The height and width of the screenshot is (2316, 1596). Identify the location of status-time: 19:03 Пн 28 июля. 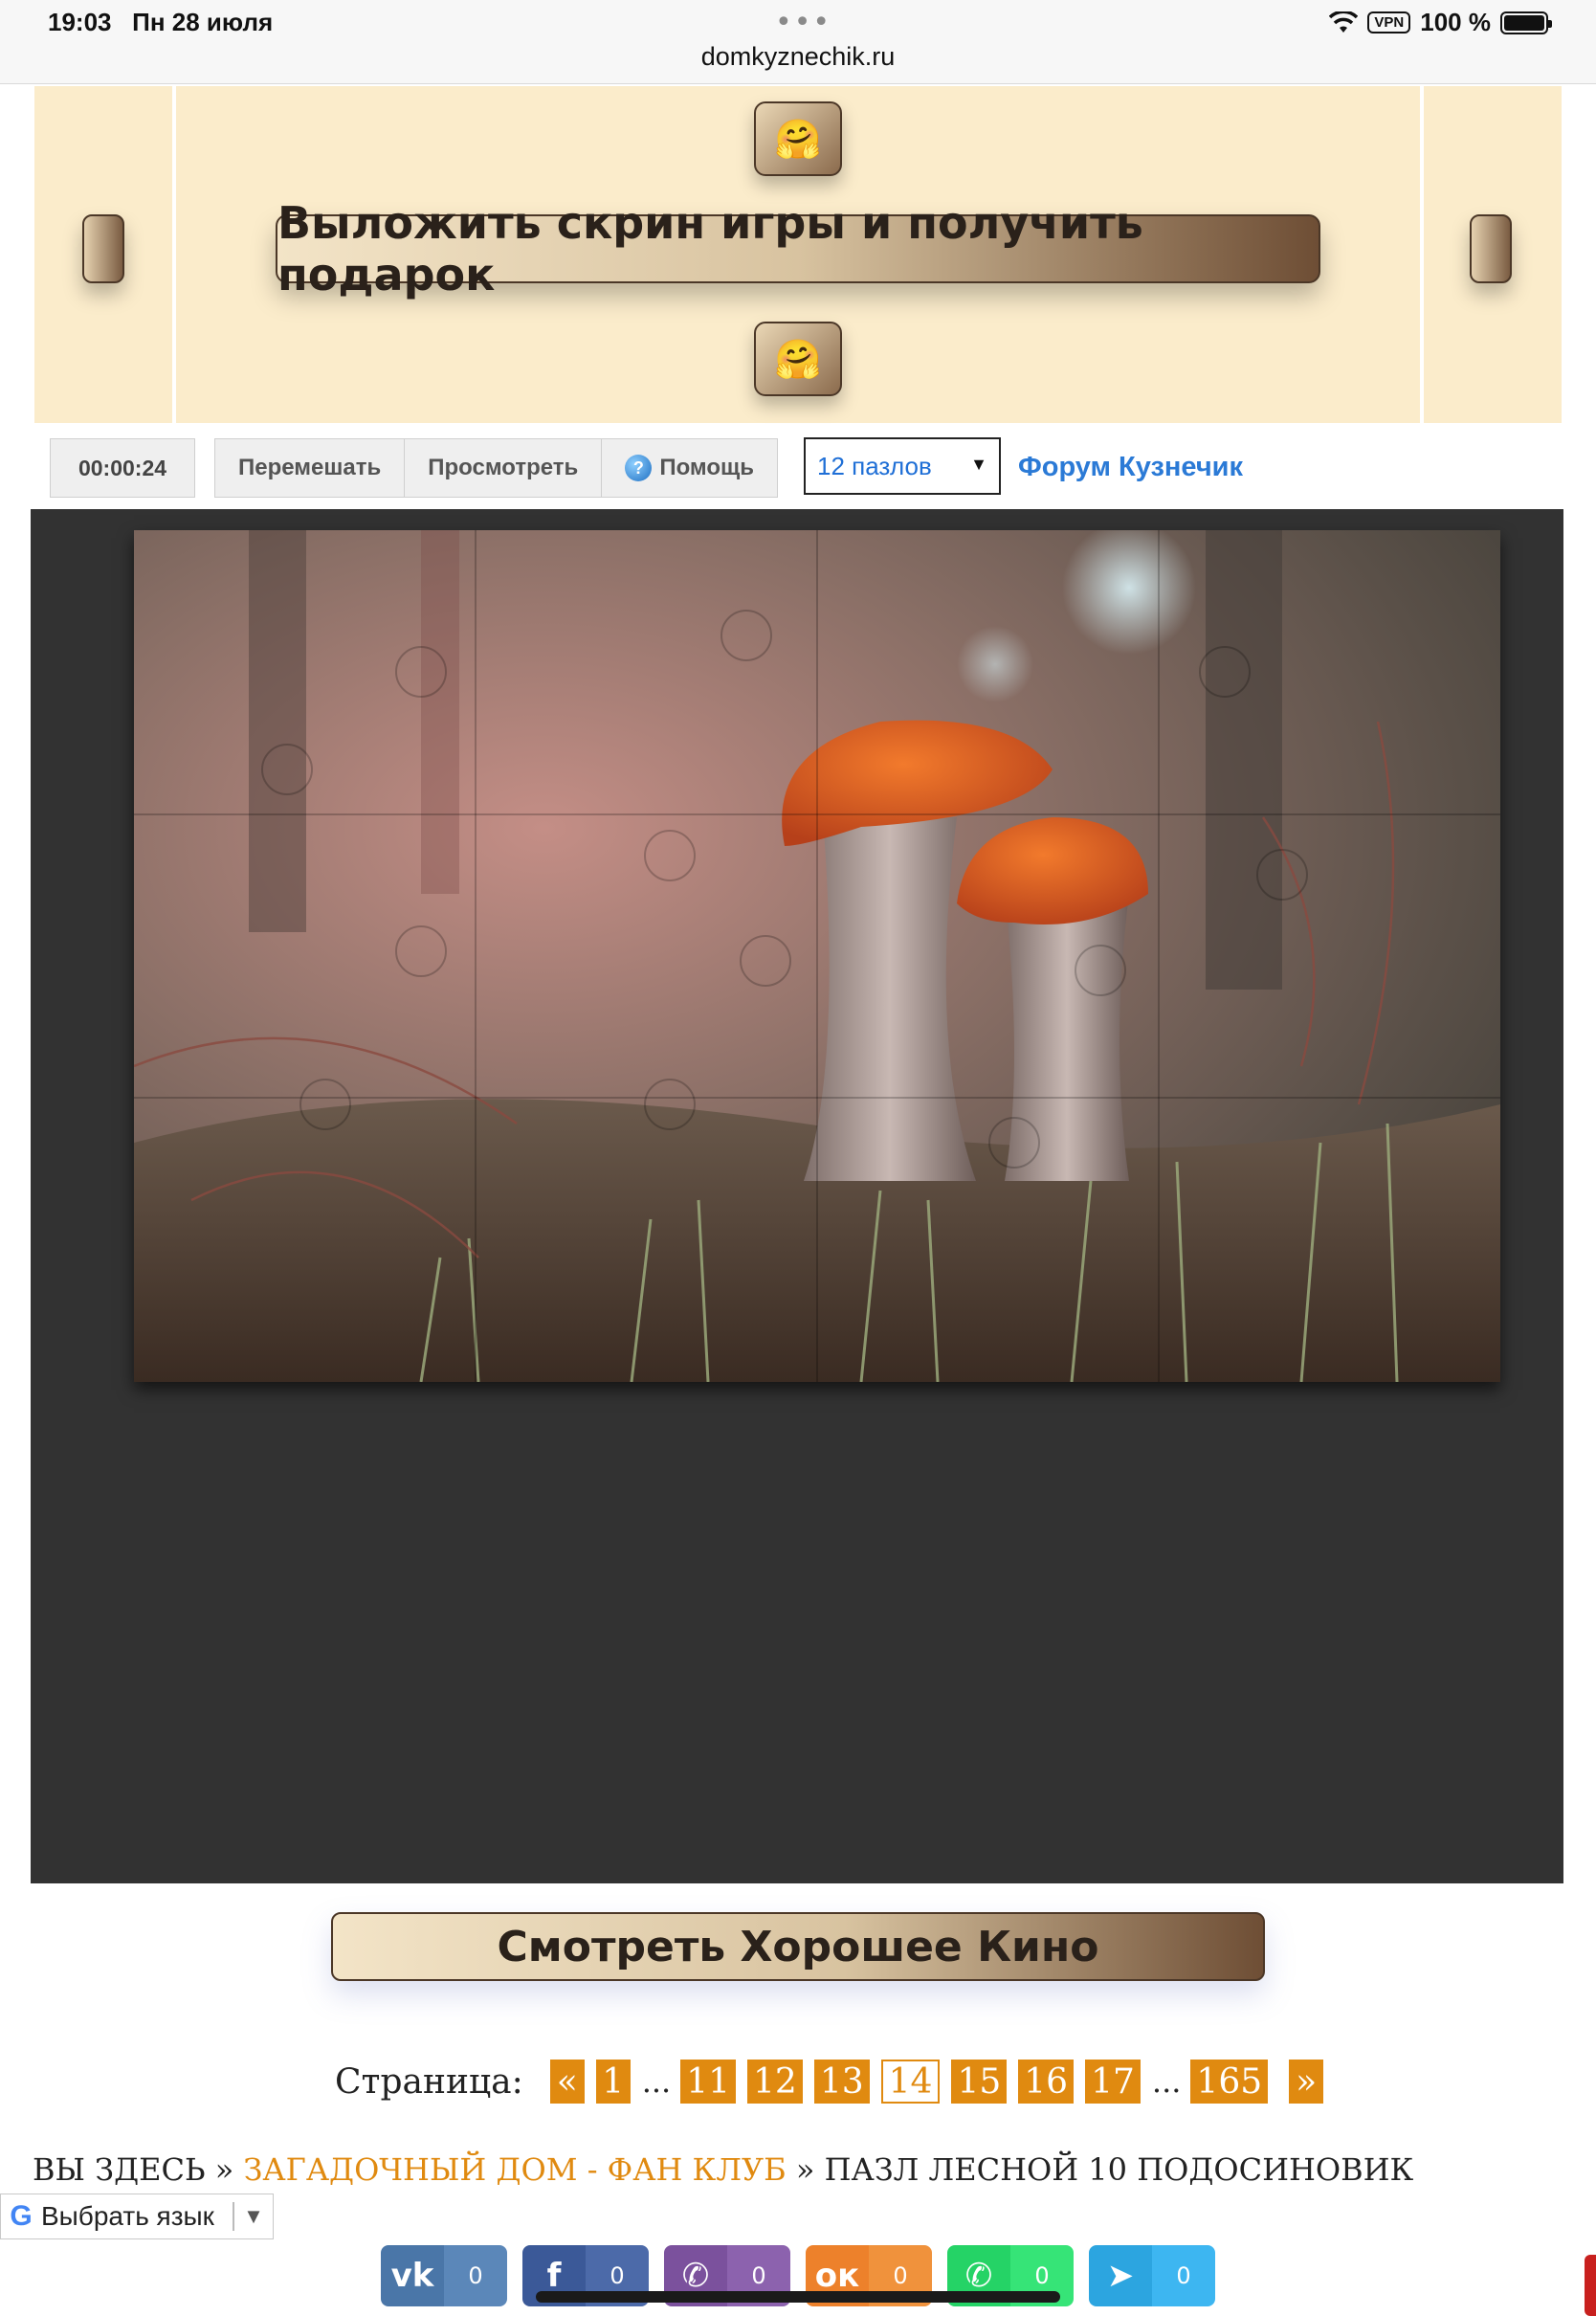
(161, 23).